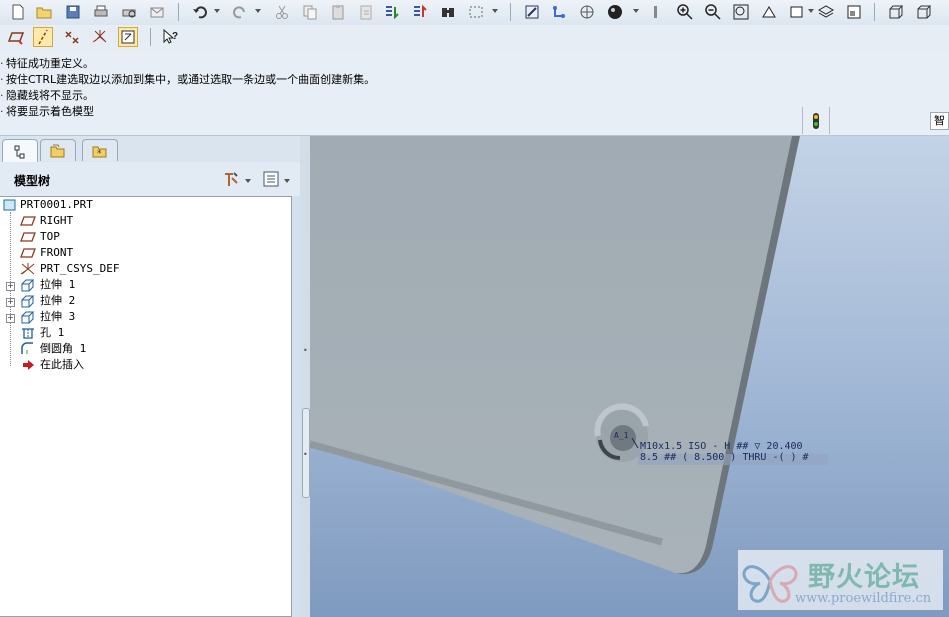 The image size is (949, 617). What do you see at coordinates (73, 12) in the screenshot?
I see `save-icon` at bounding box center [73, 12].